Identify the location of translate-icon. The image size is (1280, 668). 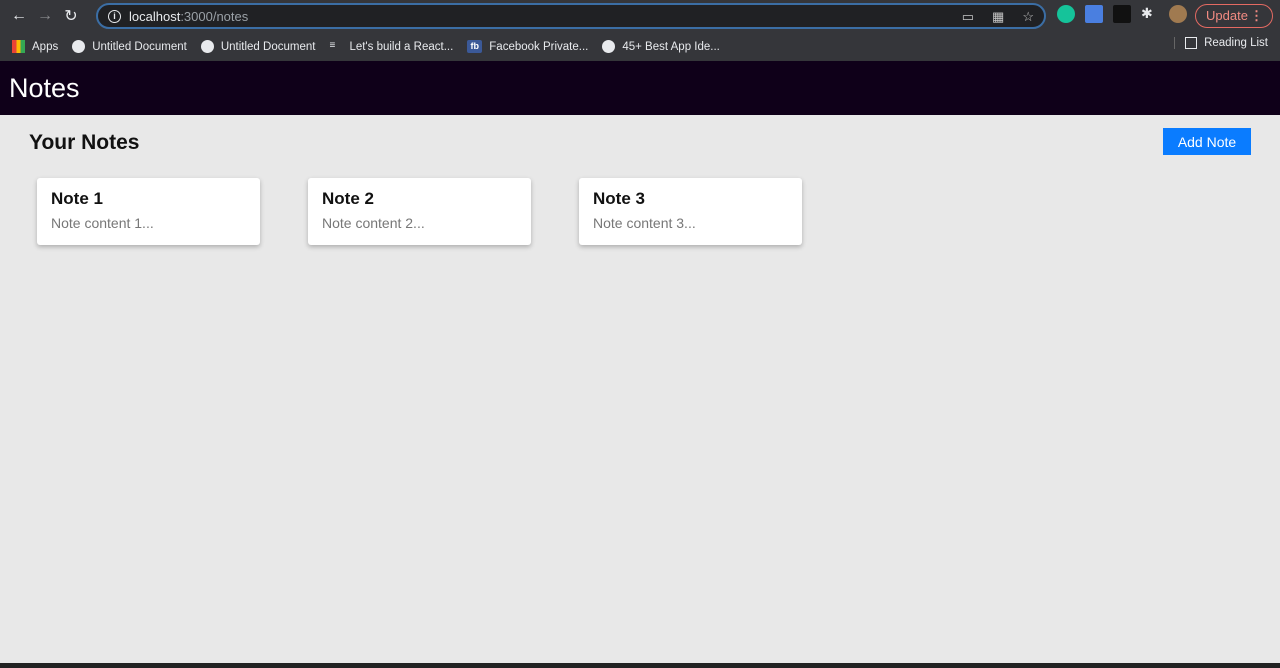
(1094, 14).